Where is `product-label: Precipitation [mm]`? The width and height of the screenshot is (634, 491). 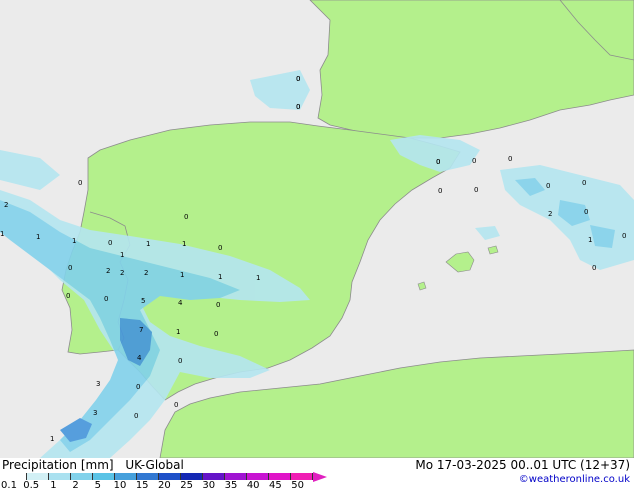
product-label: Precipitation [mm] is located at coordinates (58, 465).